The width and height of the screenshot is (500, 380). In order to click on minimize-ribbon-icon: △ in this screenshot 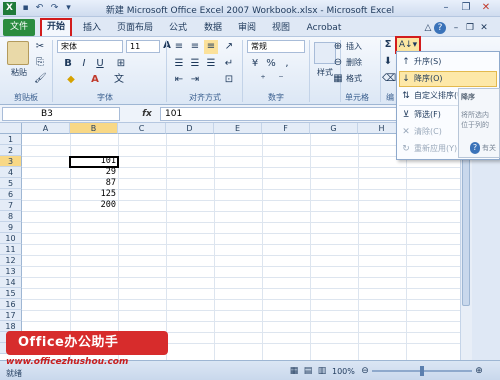, I will do `click(428, 28)`.